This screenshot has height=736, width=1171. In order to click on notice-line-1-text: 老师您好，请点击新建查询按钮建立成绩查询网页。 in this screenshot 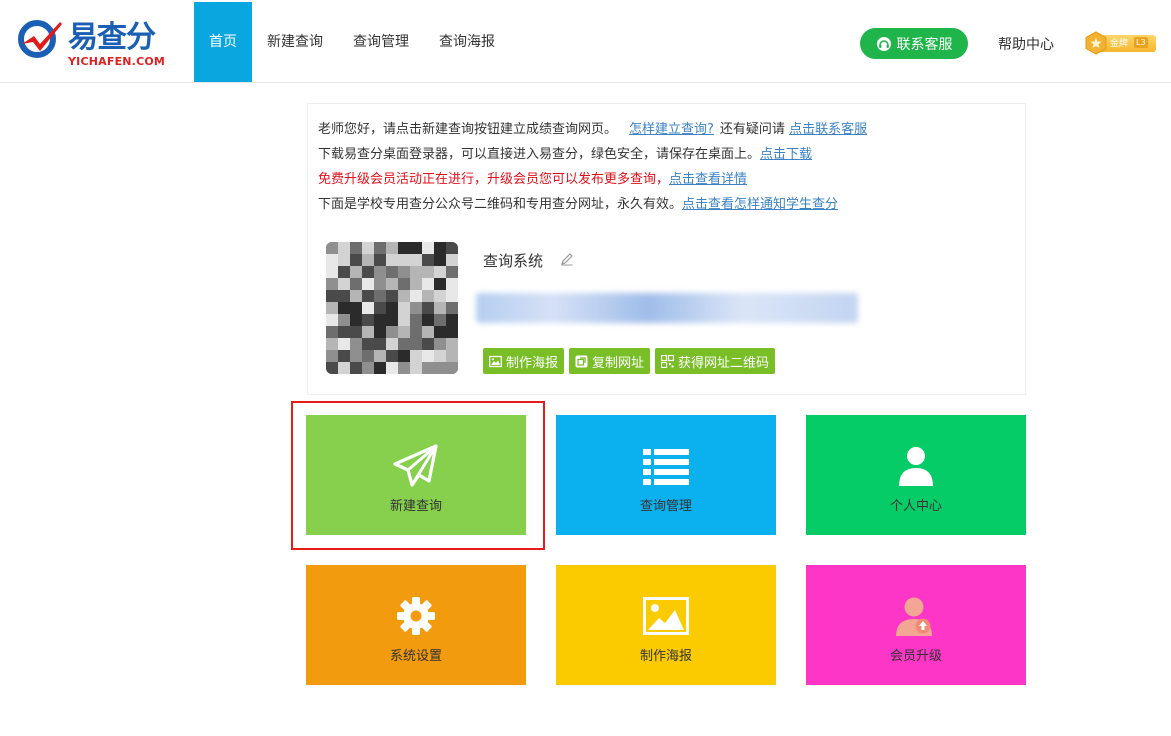, I will do `click(468, 129)`.